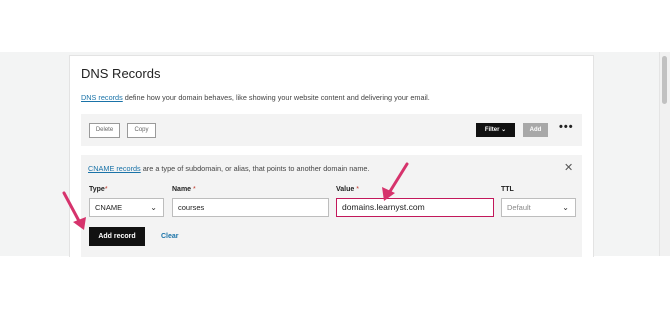 The width and height of the screenshot is (670, 318). I want to click on more-horizontal-icon: •••, so click(566, 127).